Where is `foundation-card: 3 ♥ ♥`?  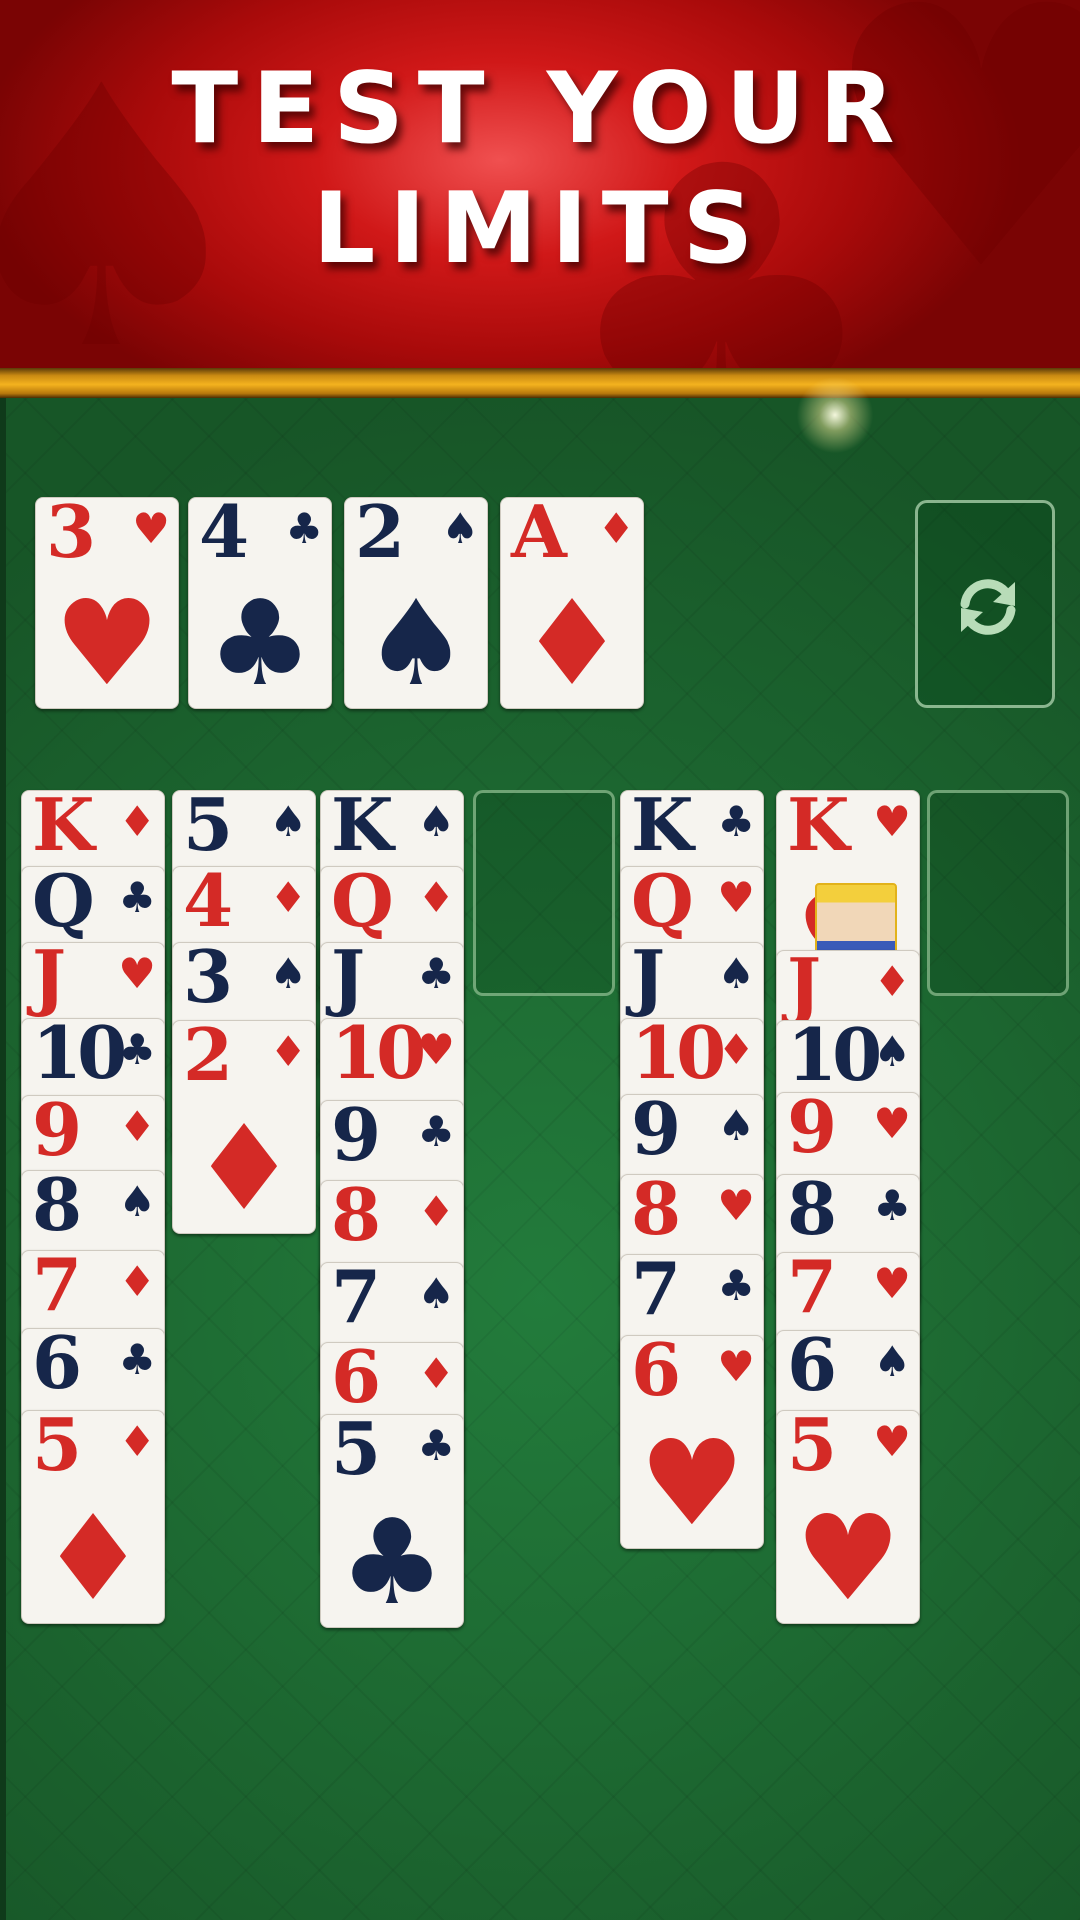
foundation-card: 3 ♥ ♥ is located at coordinates (107, 603).